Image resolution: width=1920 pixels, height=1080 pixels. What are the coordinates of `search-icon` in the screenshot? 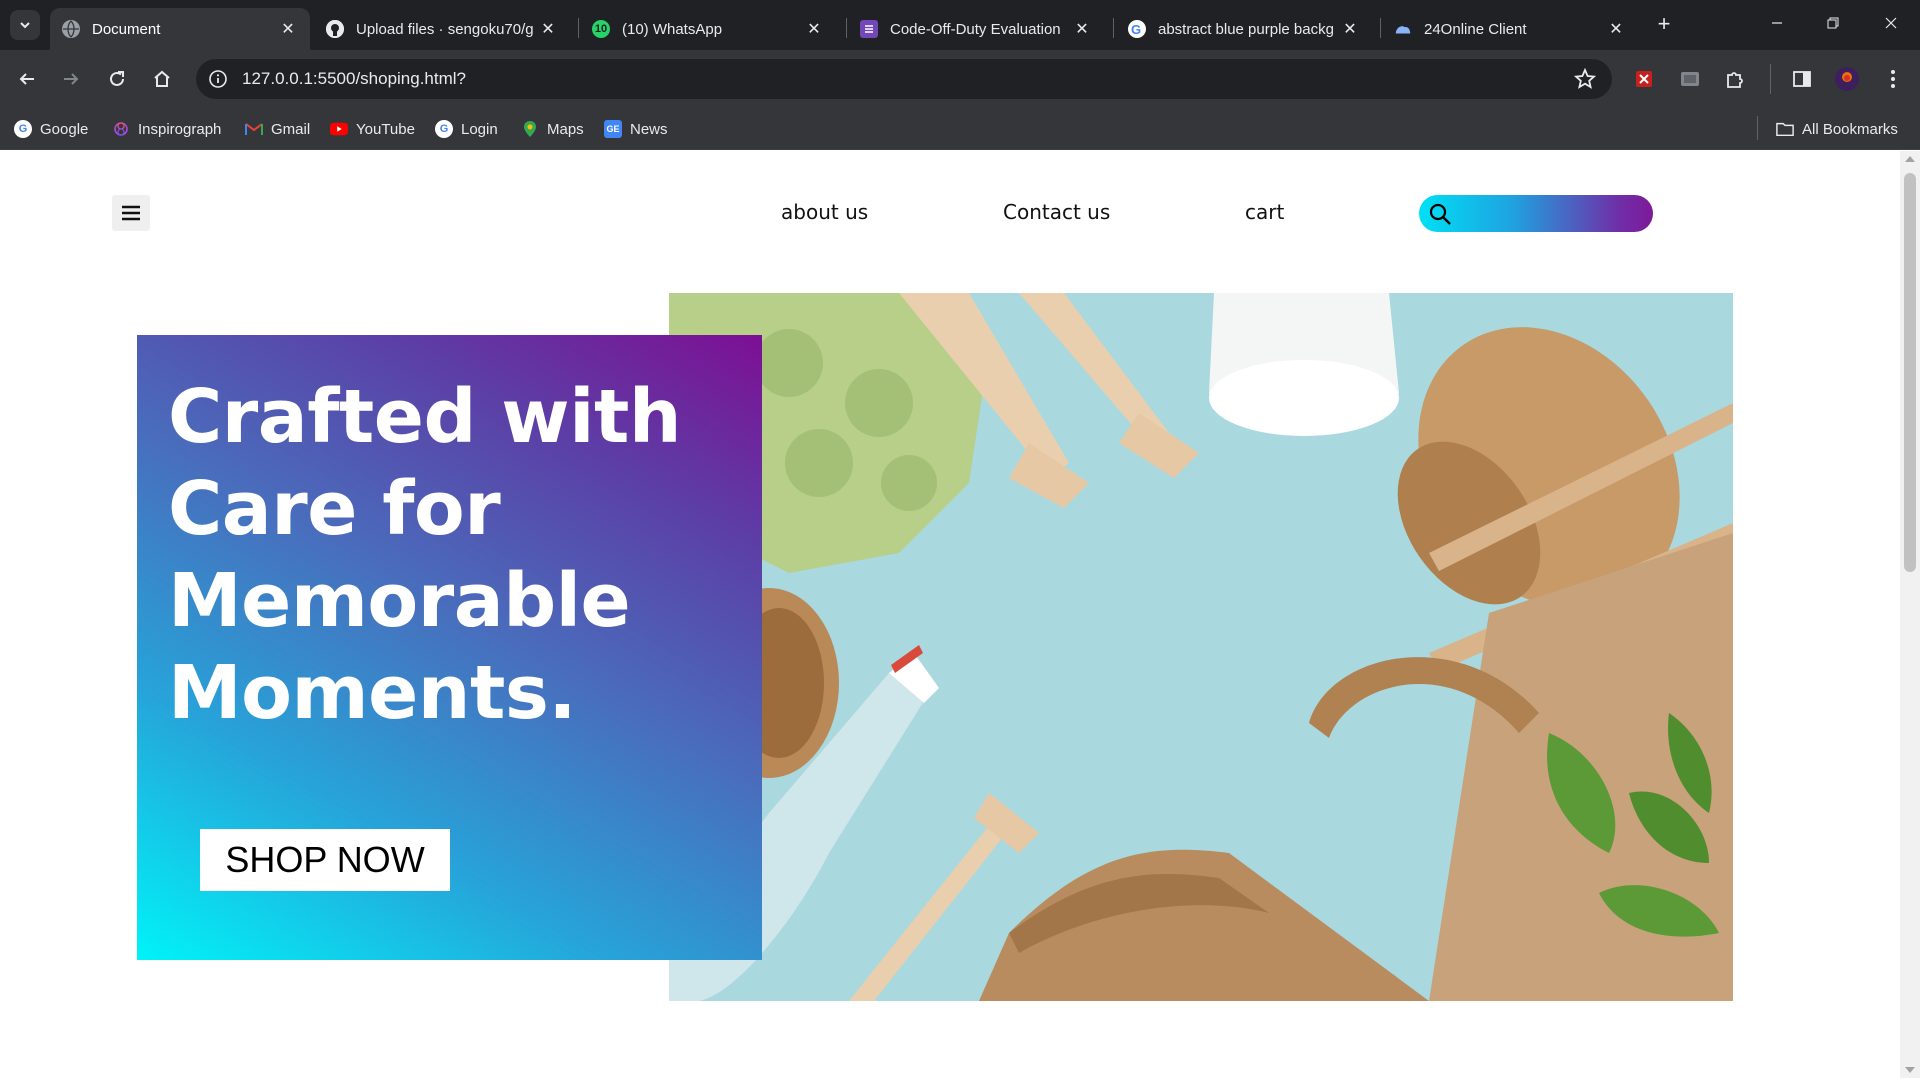 It's located at (1440, 214).